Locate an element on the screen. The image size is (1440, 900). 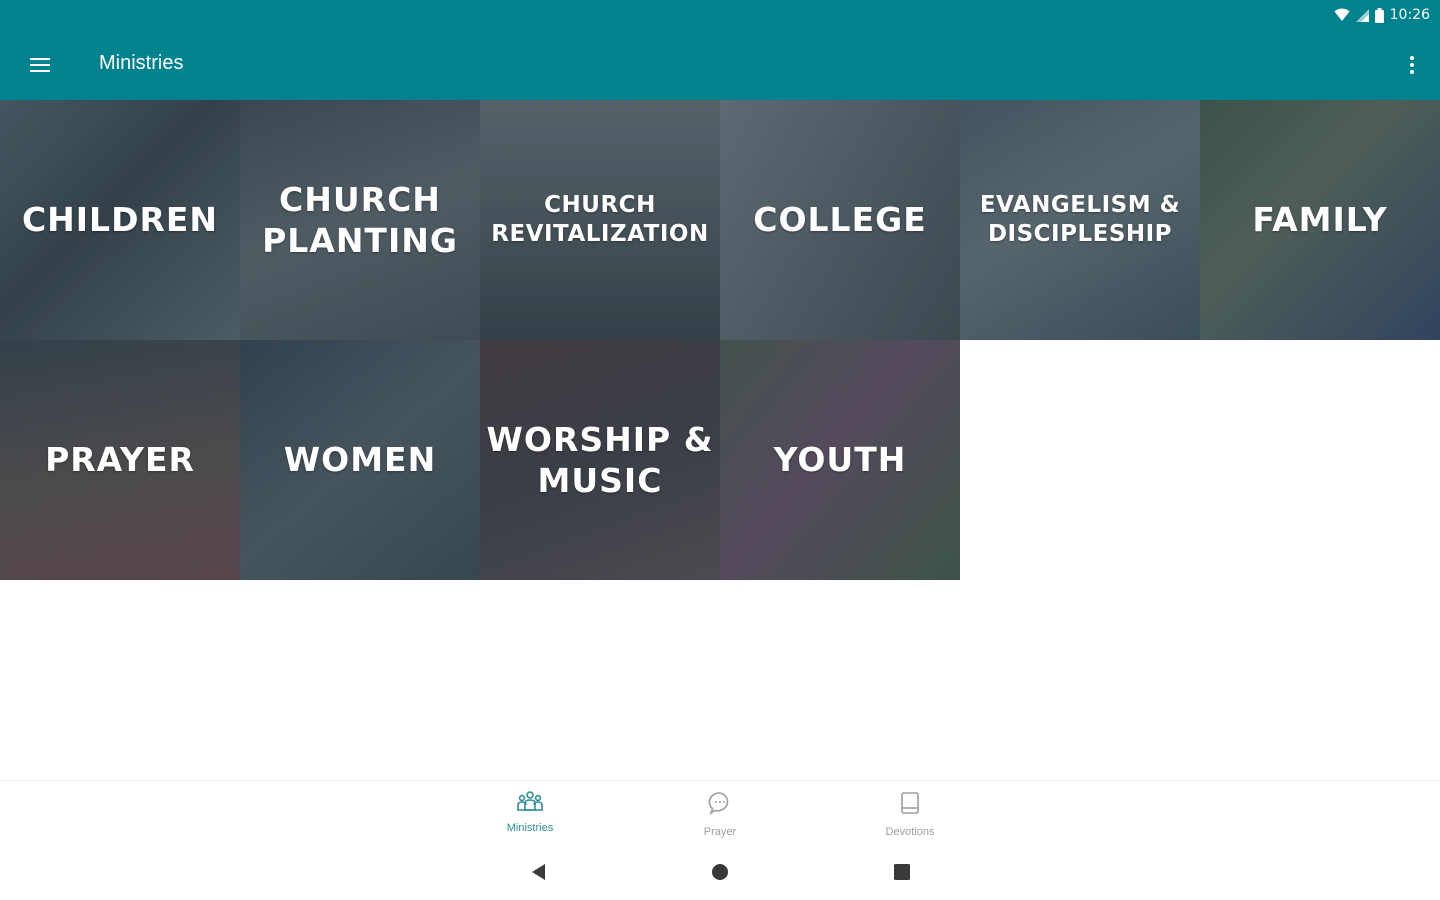
tile-prayer: PRAYER is located at coordinates (120, 460).